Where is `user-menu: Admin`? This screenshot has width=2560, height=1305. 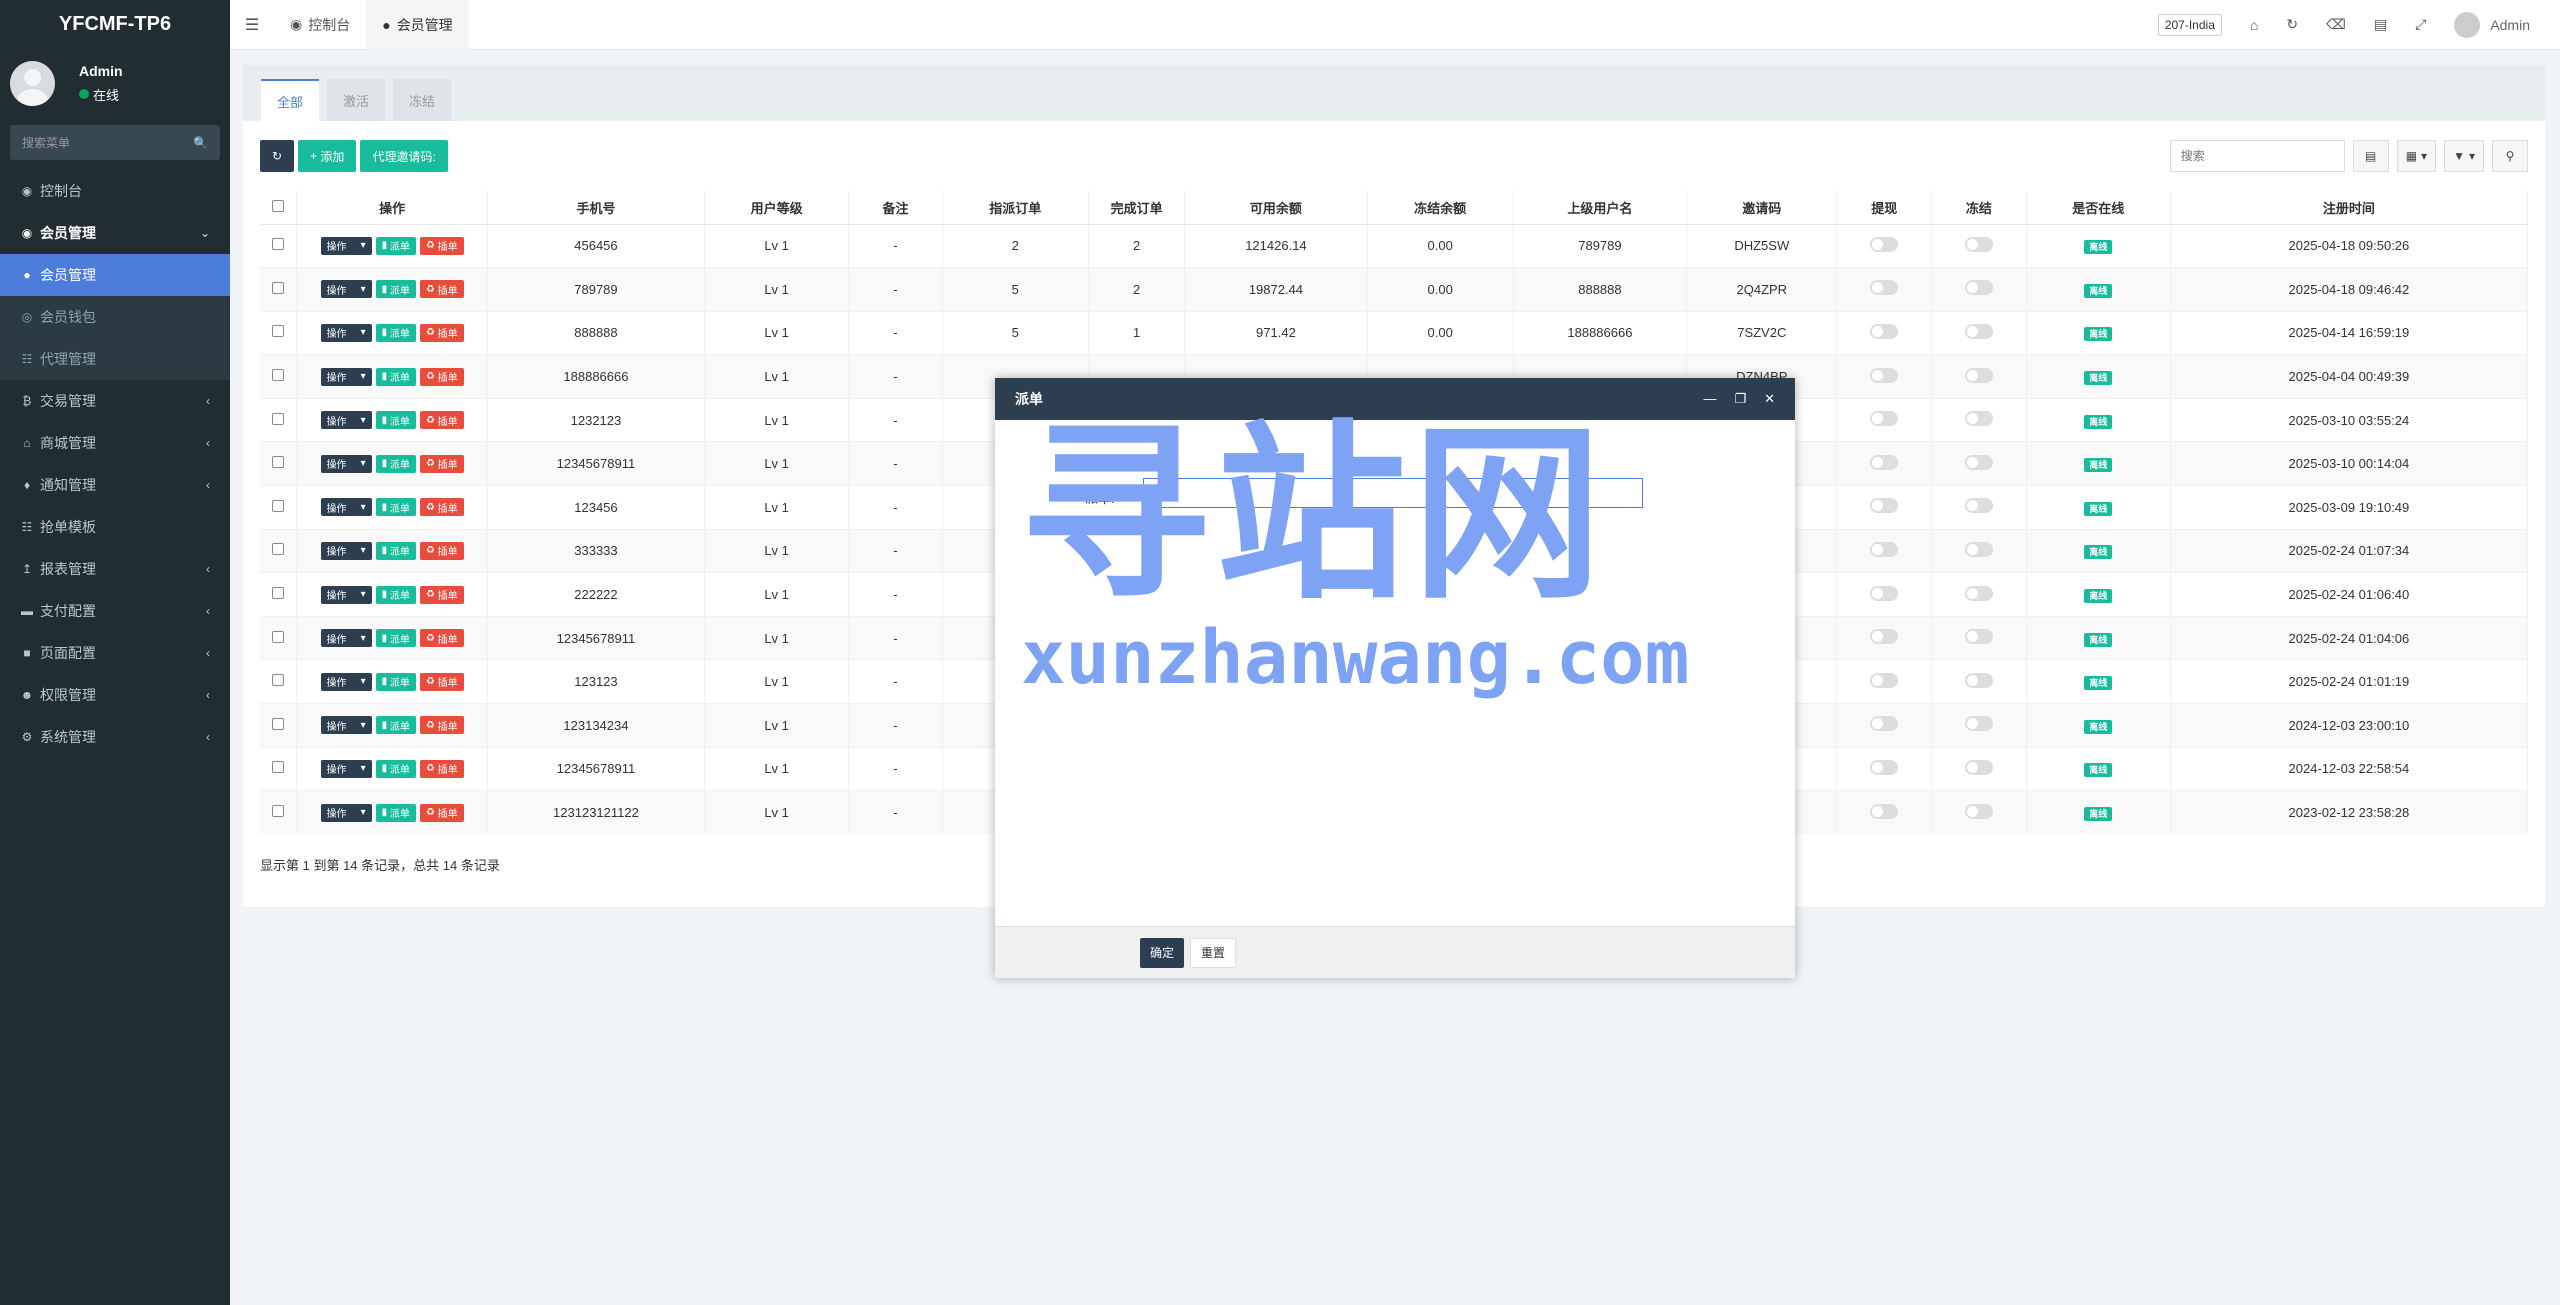 user-menu: Admin is located at coordinates (2492, 24).